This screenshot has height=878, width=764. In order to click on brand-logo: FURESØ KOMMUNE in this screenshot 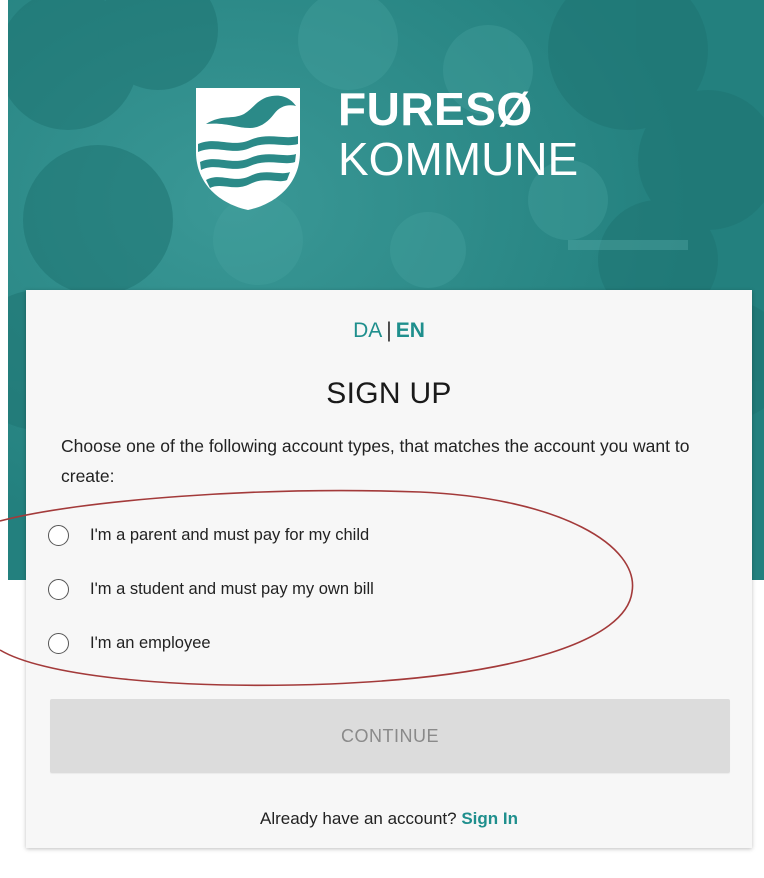, I will do `click(402, 154)`.